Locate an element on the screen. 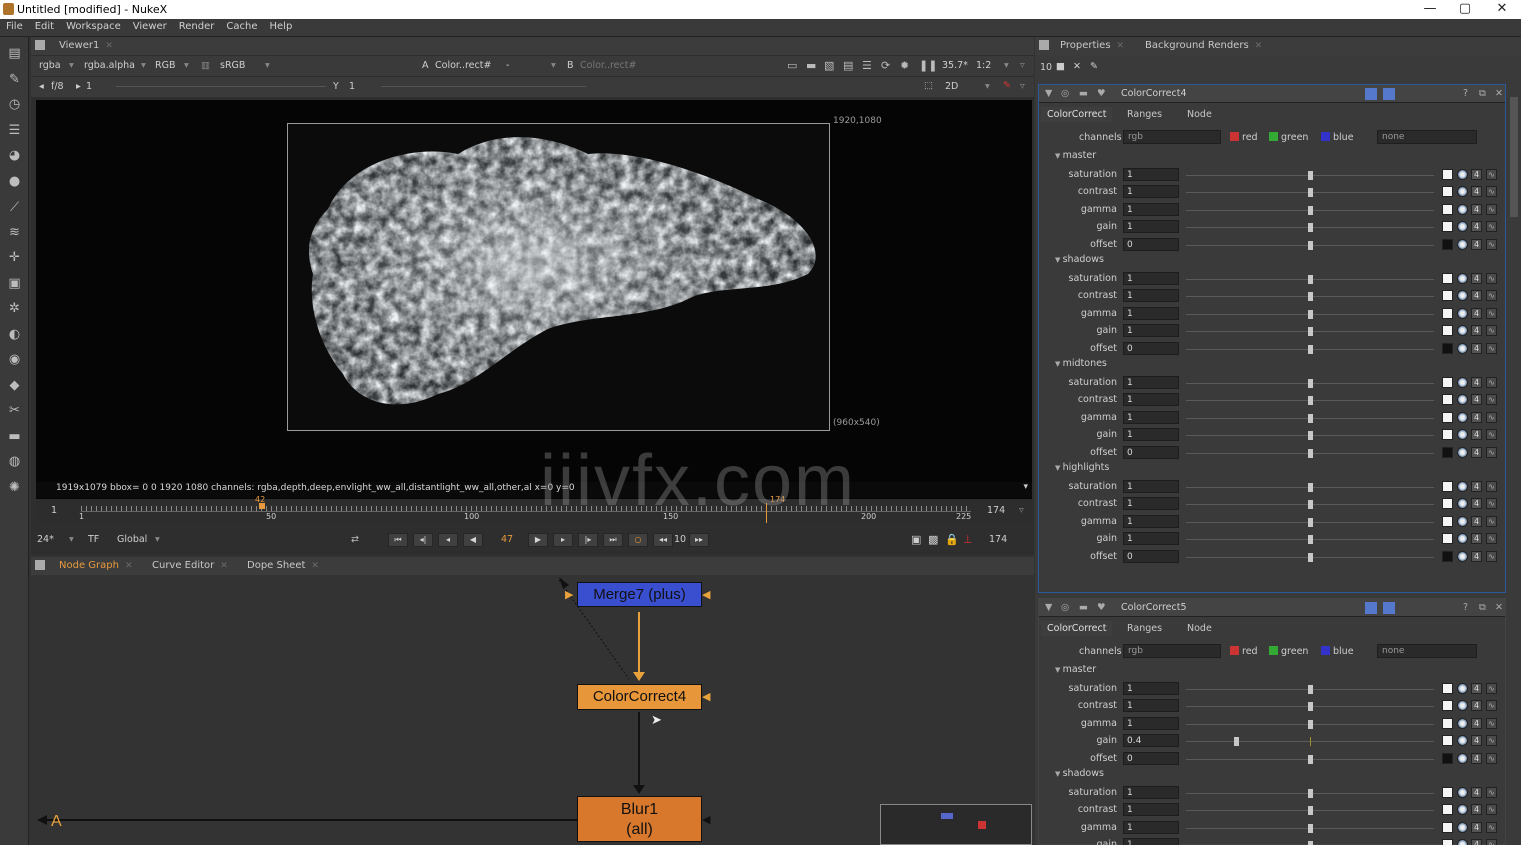 This screenshot has height=845, width=1521. 3d-tool-icon: ▣ is located at coordinates (14, 283).